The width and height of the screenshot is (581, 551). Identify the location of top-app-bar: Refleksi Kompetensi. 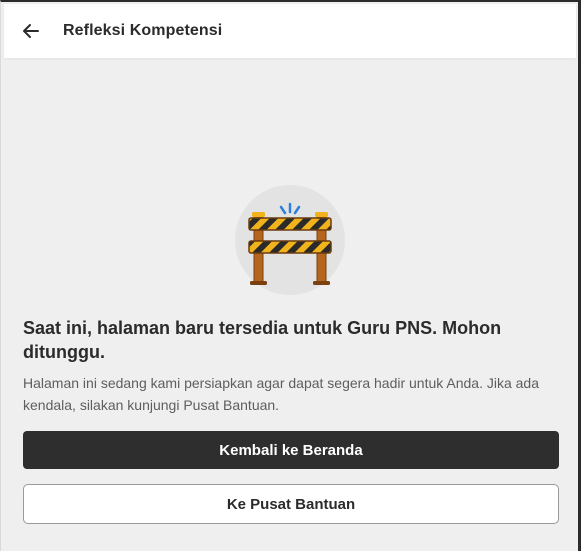
(290, 31).